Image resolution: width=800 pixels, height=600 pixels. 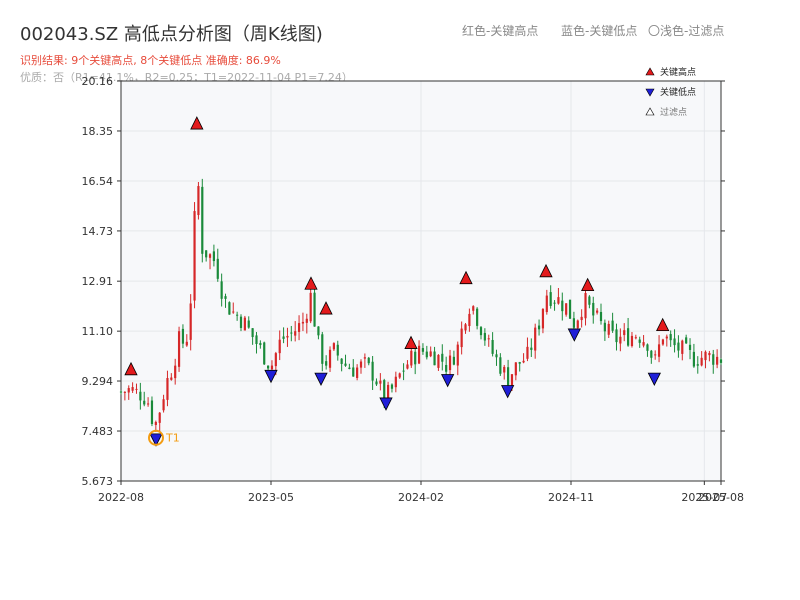 What do you see at coordinates (571, 497) in the screenshot?
I see `x-tick-label: 2024-11` at bounding box center [571, 497].